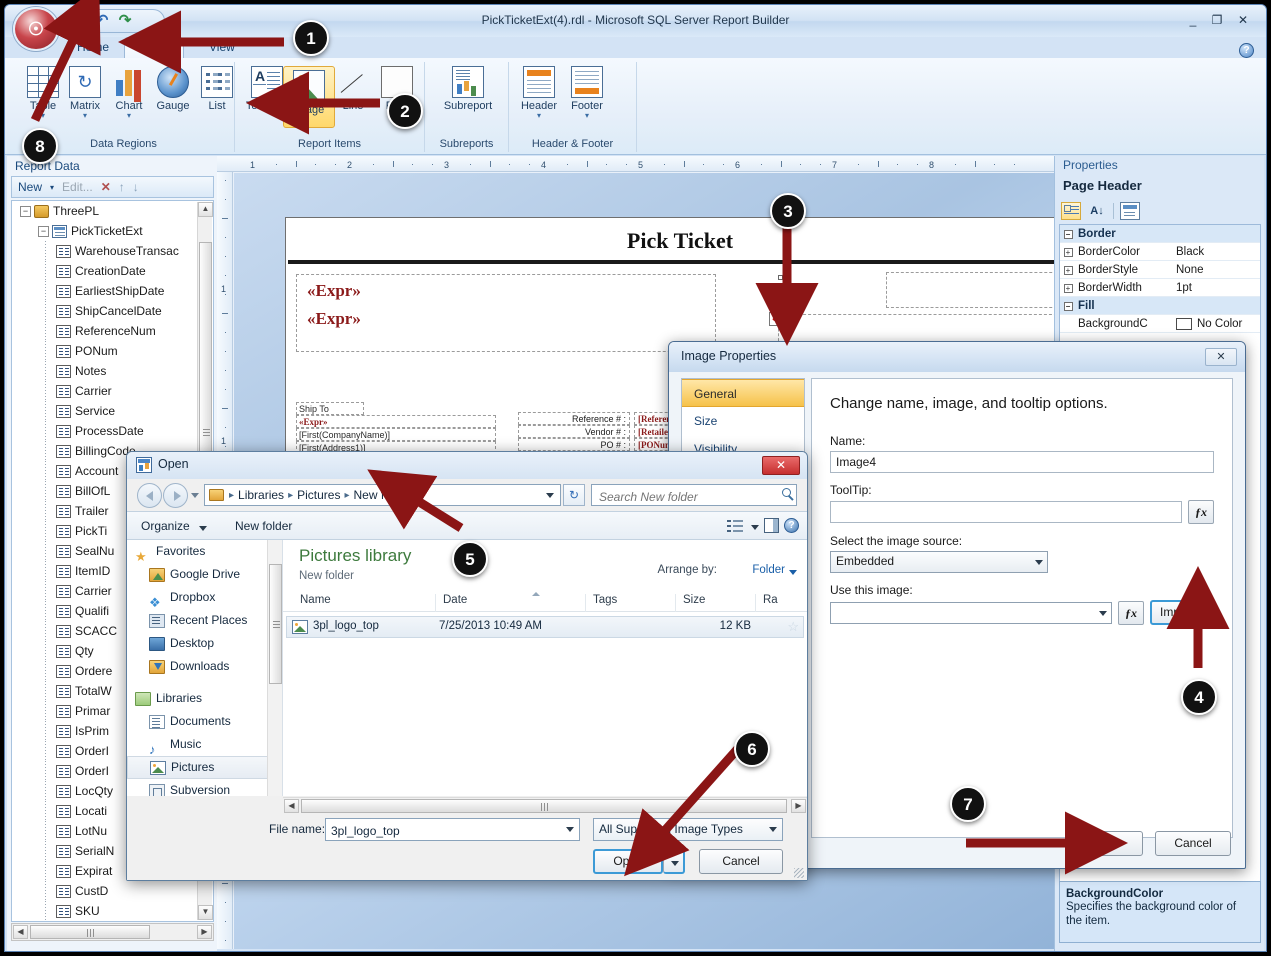 The image size is (1271, 956). What do you see at coordinates (1216, 287) in the screenshot?
I see `property-value: 1pt` at bounding box center [1216, 287].